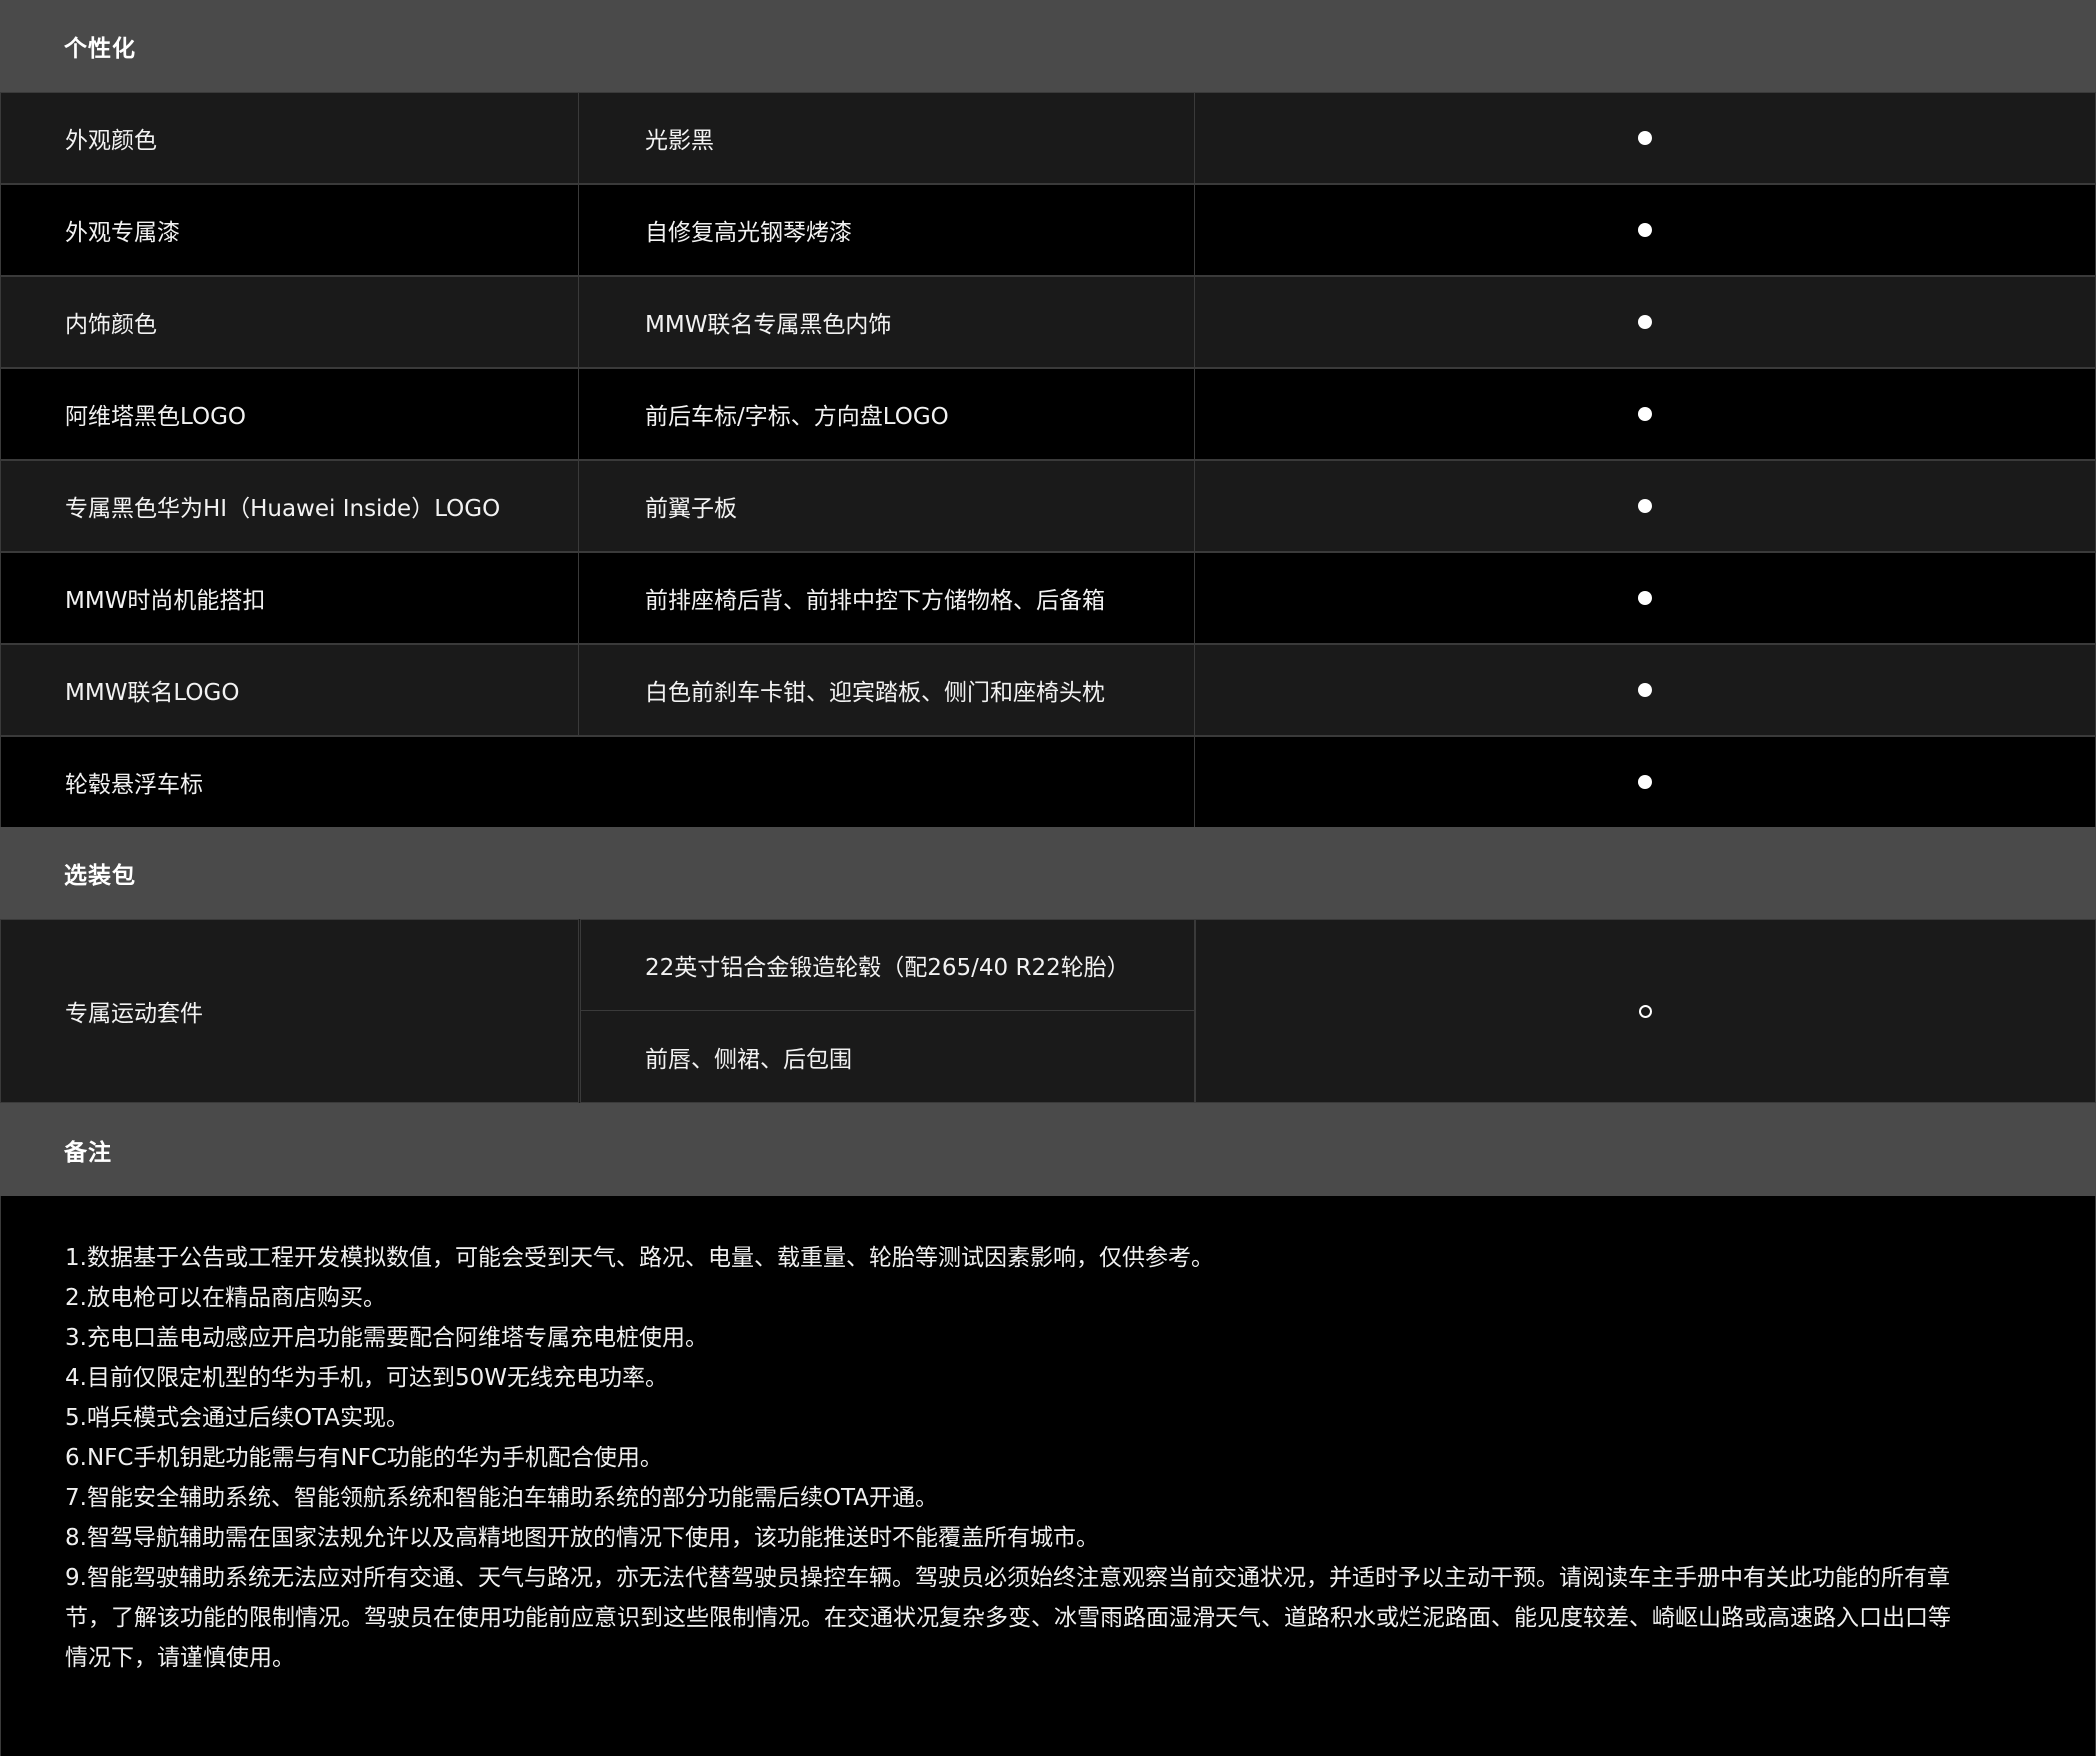  What do you see at coordinates (887, 1056) in the screenshot?
I see `package-item: 前唇、侧裙、后包围` at bounding box center [887, 1056].